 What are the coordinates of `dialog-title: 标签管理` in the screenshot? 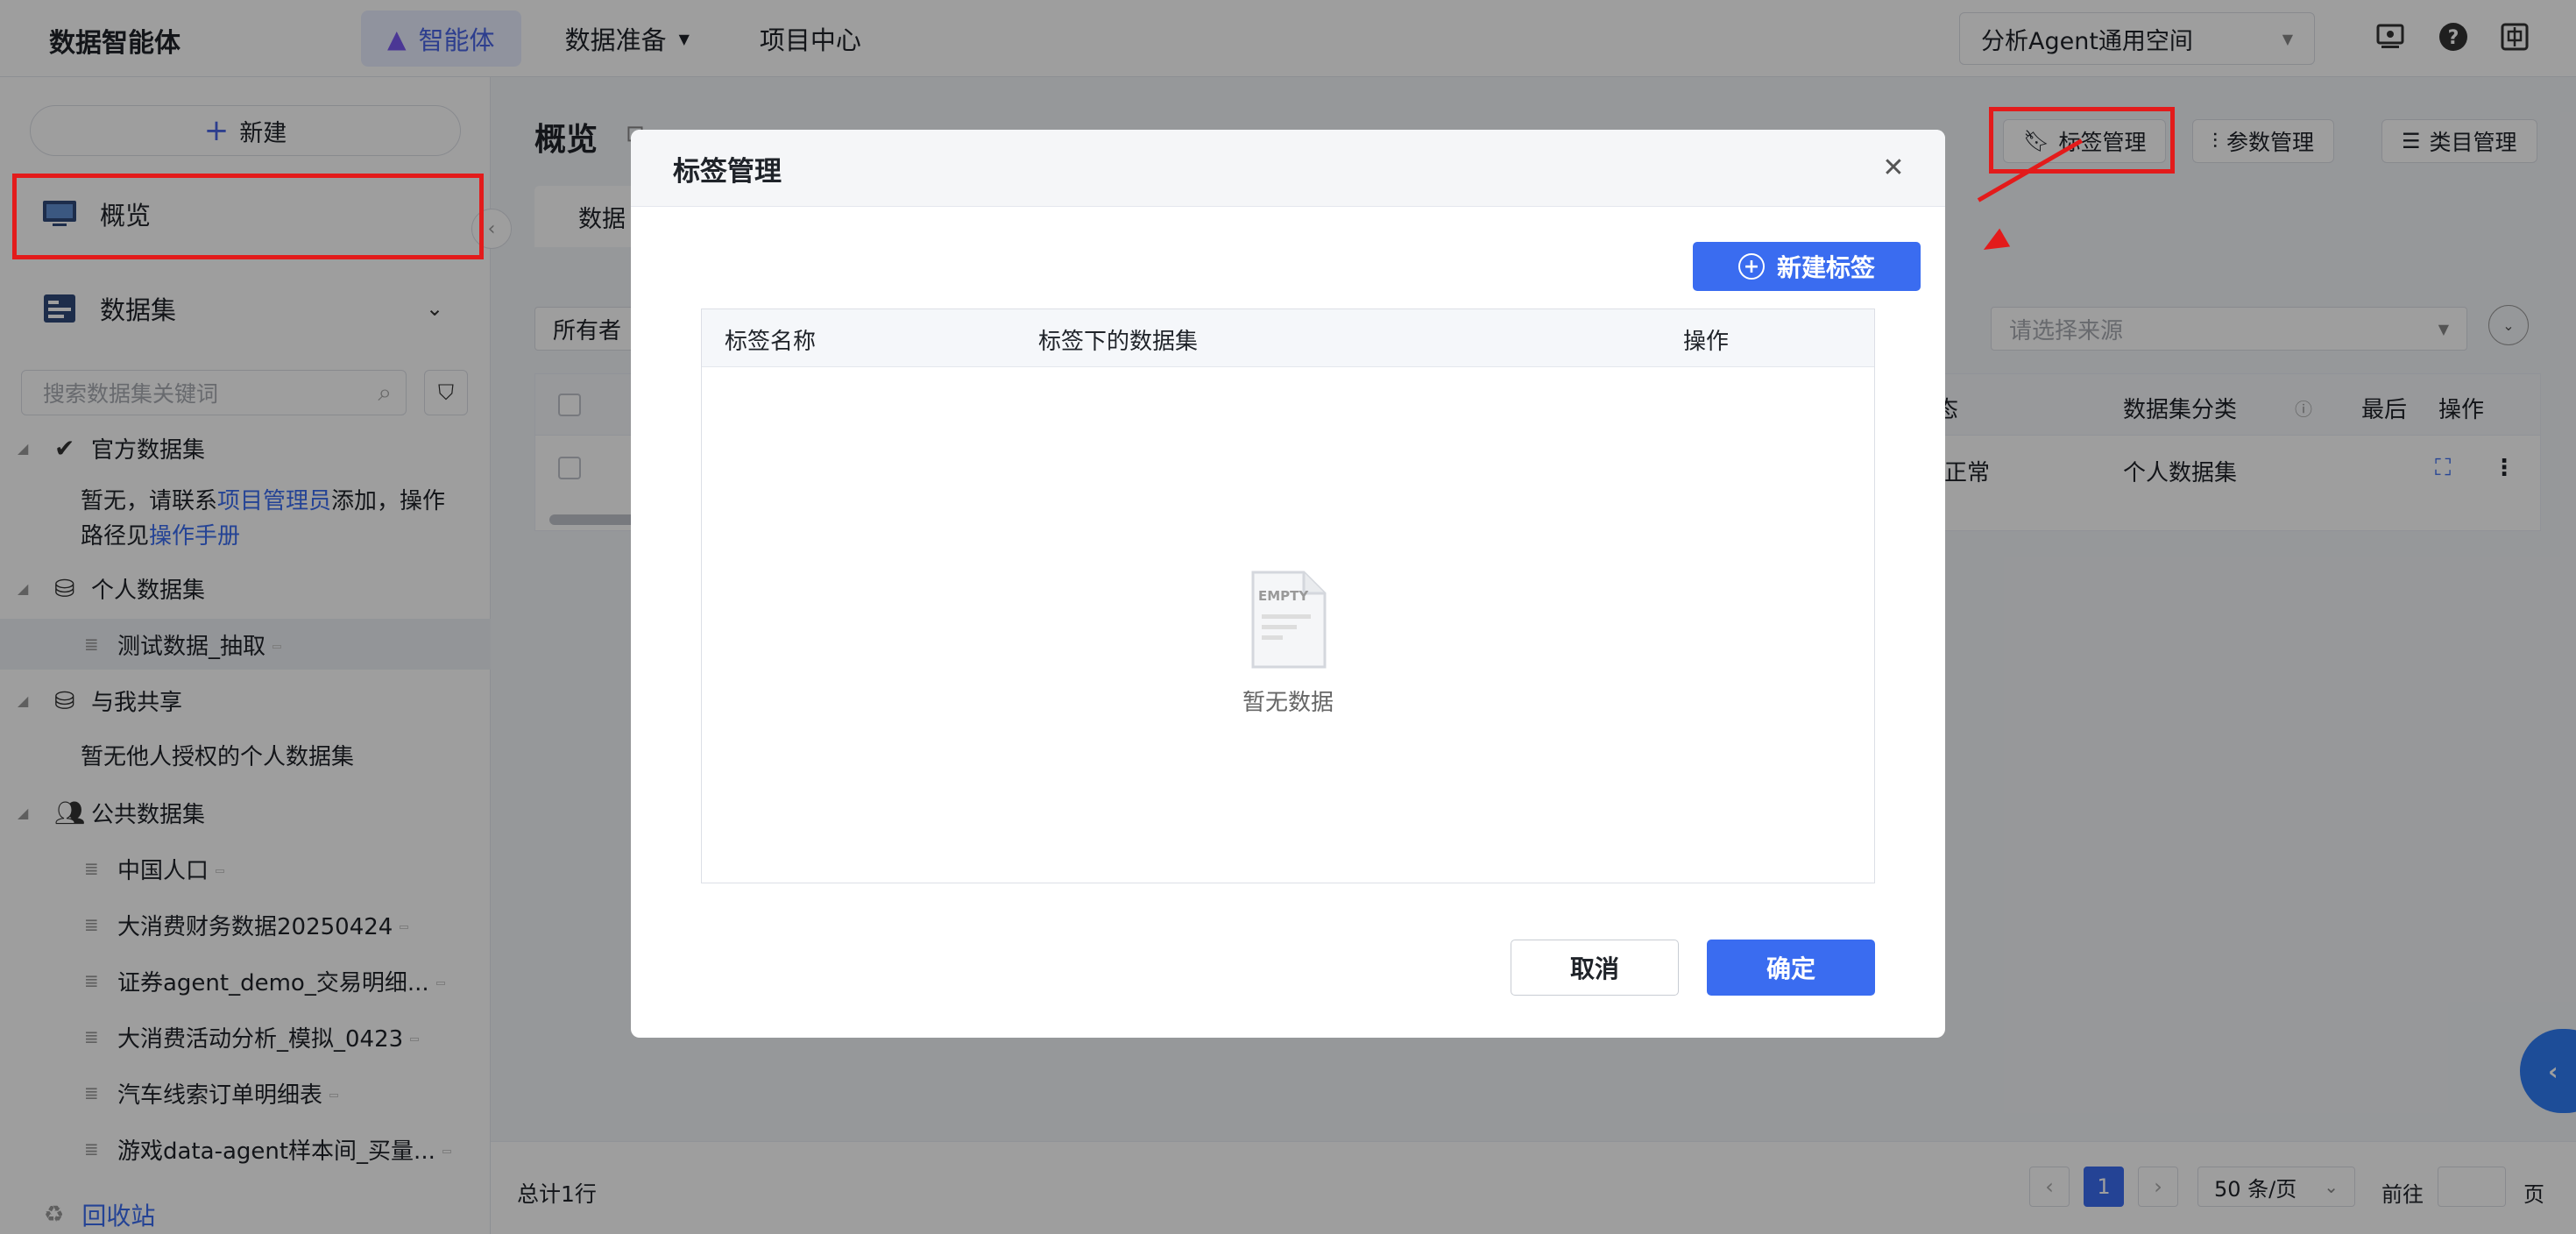 It's located at (727, 172).